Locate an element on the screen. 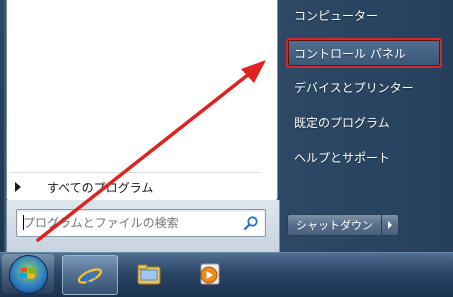  menu-item-control-panel: コントロール パネル is located at coordinates (364, 53).